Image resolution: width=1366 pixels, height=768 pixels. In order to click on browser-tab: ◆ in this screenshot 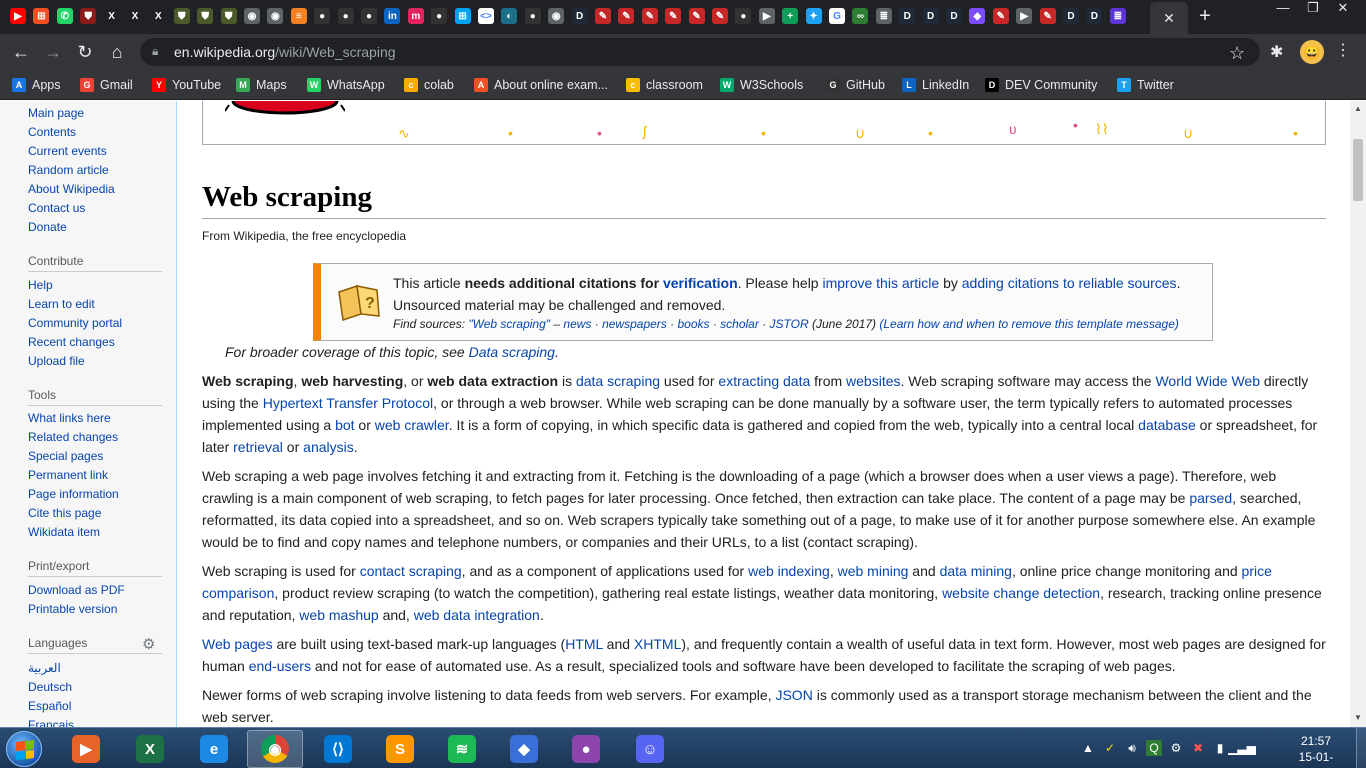, I will do `click(977, 16)`.